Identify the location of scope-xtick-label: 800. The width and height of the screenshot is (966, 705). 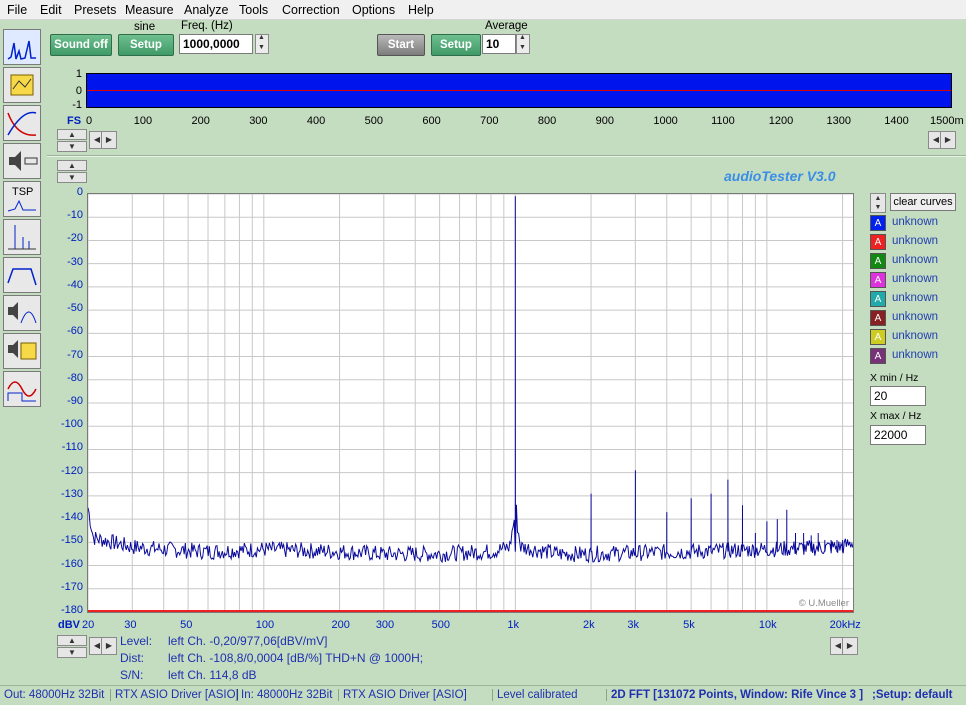
(547, 121).